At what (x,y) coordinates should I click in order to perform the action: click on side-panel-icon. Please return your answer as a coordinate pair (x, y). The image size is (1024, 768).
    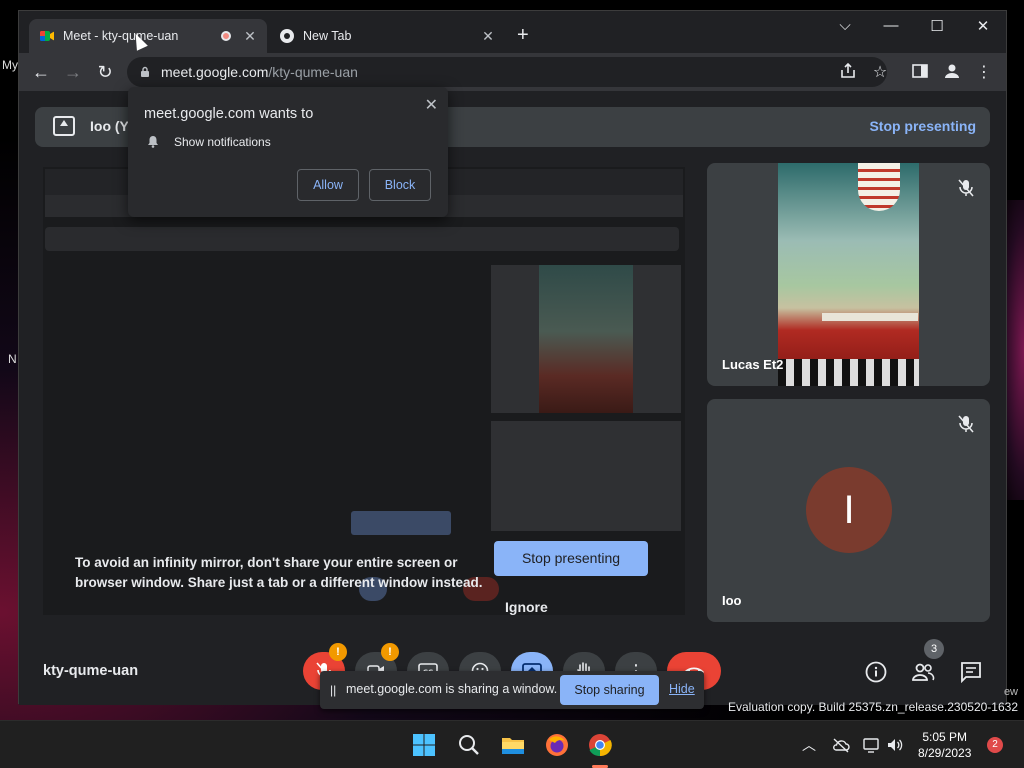
    Looking at the image, I should click on (920, 71).